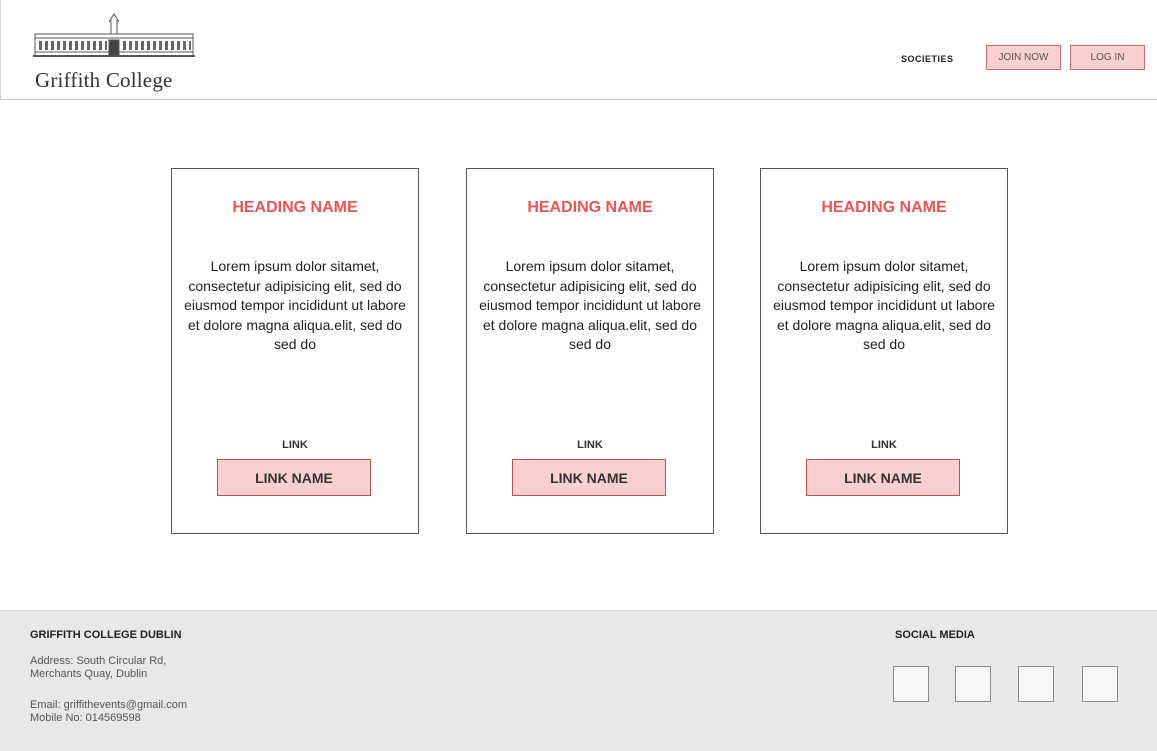 The width and height of the screenshot is (1157, 751). I want to click on join-now-button: JOIN NOW, so click(1023, 57).